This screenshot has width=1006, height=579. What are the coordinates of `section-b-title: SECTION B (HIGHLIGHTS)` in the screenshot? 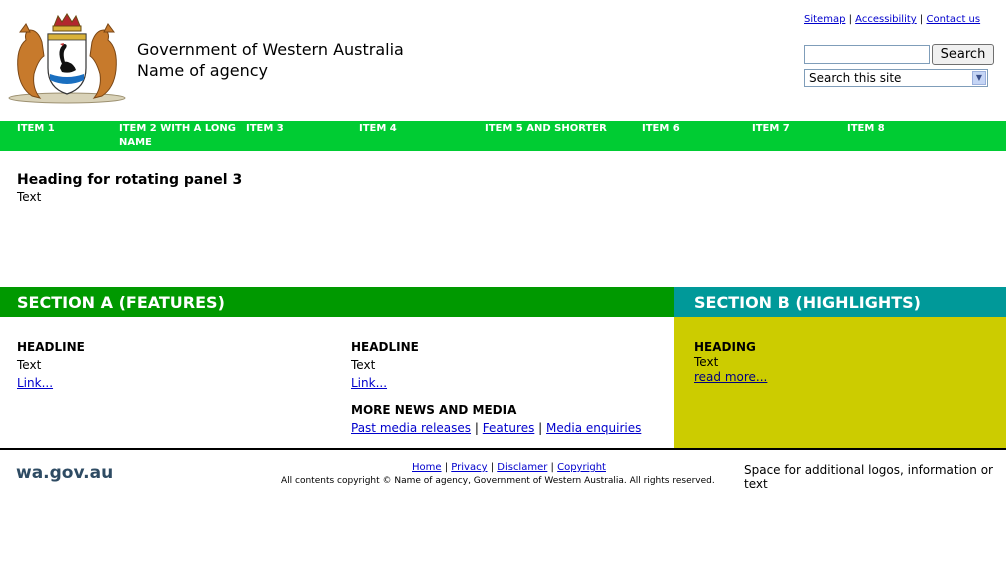 It's located at (807, 302).